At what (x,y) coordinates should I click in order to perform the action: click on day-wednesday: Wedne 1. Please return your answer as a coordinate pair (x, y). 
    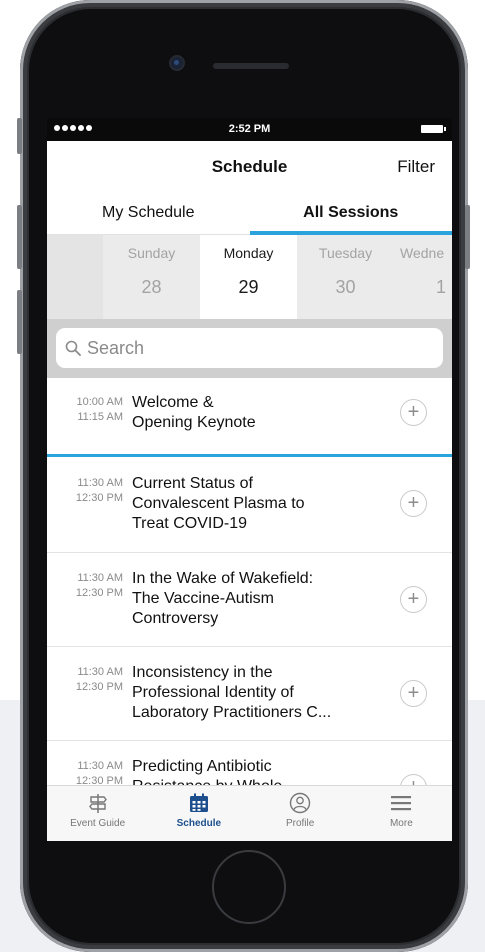
    Looking at the image, I should click on (423, 277).